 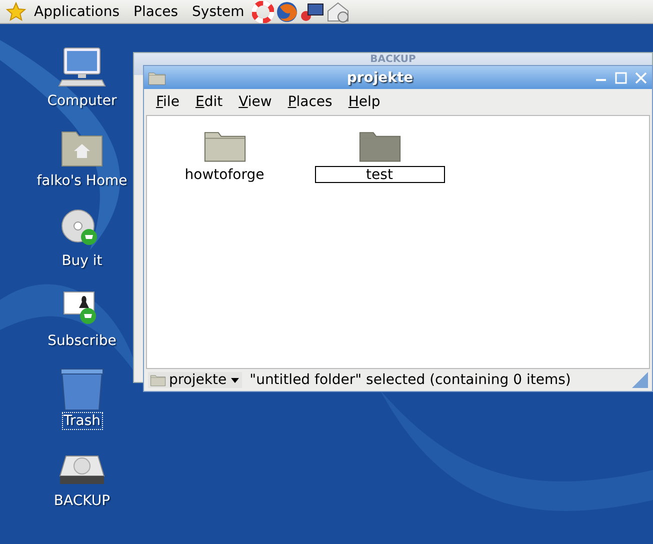 What do you see at coordinates (380, 78) in the screenshot?
I see `window-title: projekte` at bounding box center [380, 78].